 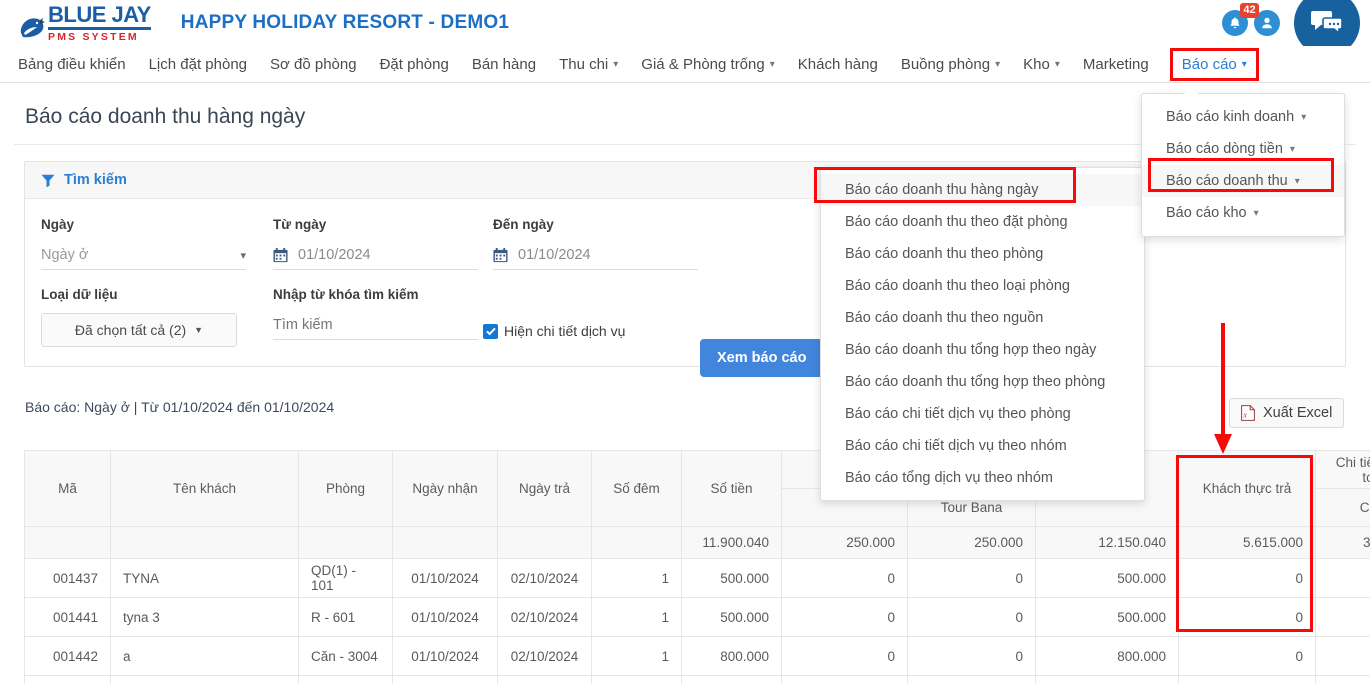 I want to click on submenu-item-total-service-by-group: Báo cáo tổng dịch vụ theo nhóm, so click(x=982, y=478).